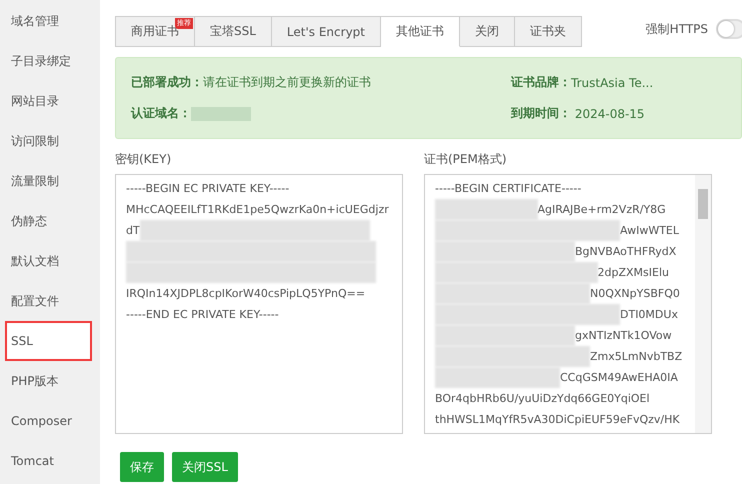  What do you see at coordinates (635, 293) in the screenshot?
I see `code-line: N0QXNpYSBFQ0` at bounding box center [635, 293].